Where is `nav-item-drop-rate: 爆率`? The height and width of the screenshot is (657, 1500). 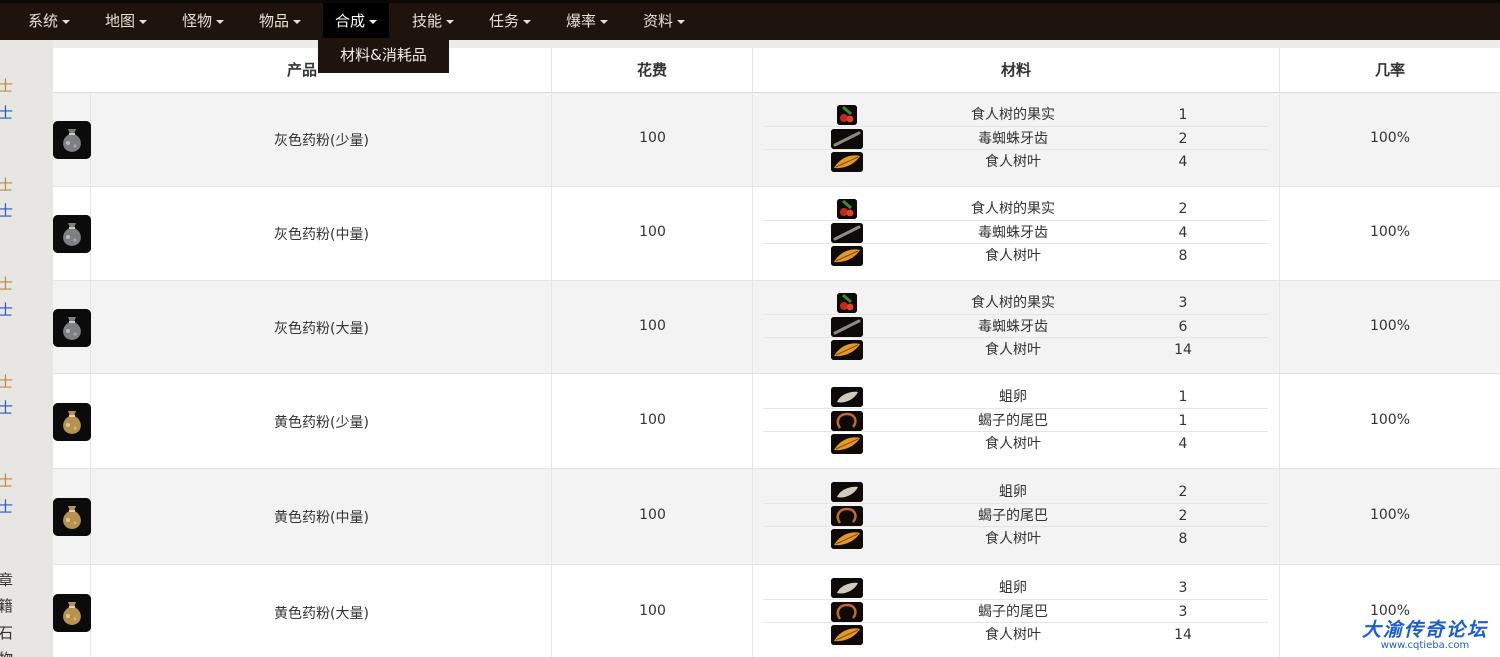 nav-item-drop-rate: 爆率 is located at coordinates (587, 21).